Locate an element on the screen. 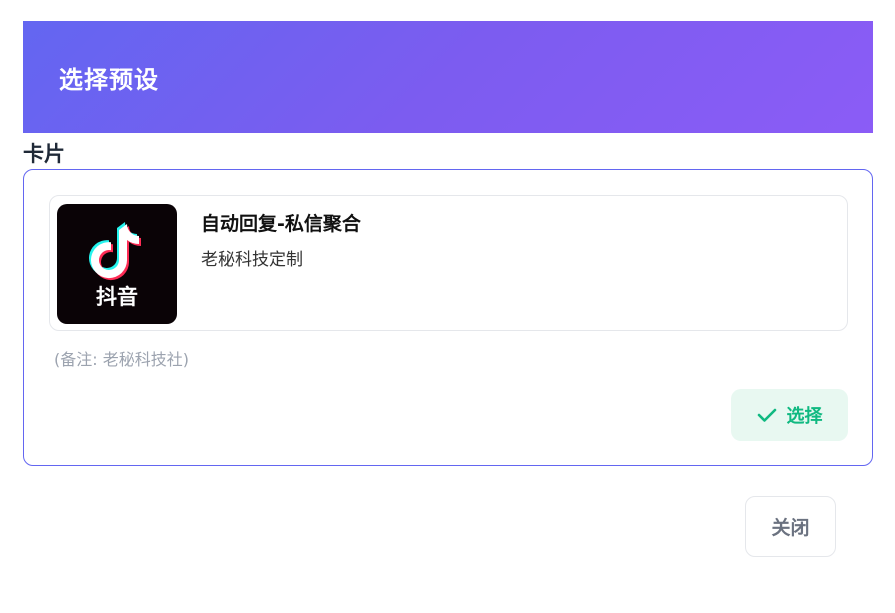  check-icon is located at coordinates (767, 415).